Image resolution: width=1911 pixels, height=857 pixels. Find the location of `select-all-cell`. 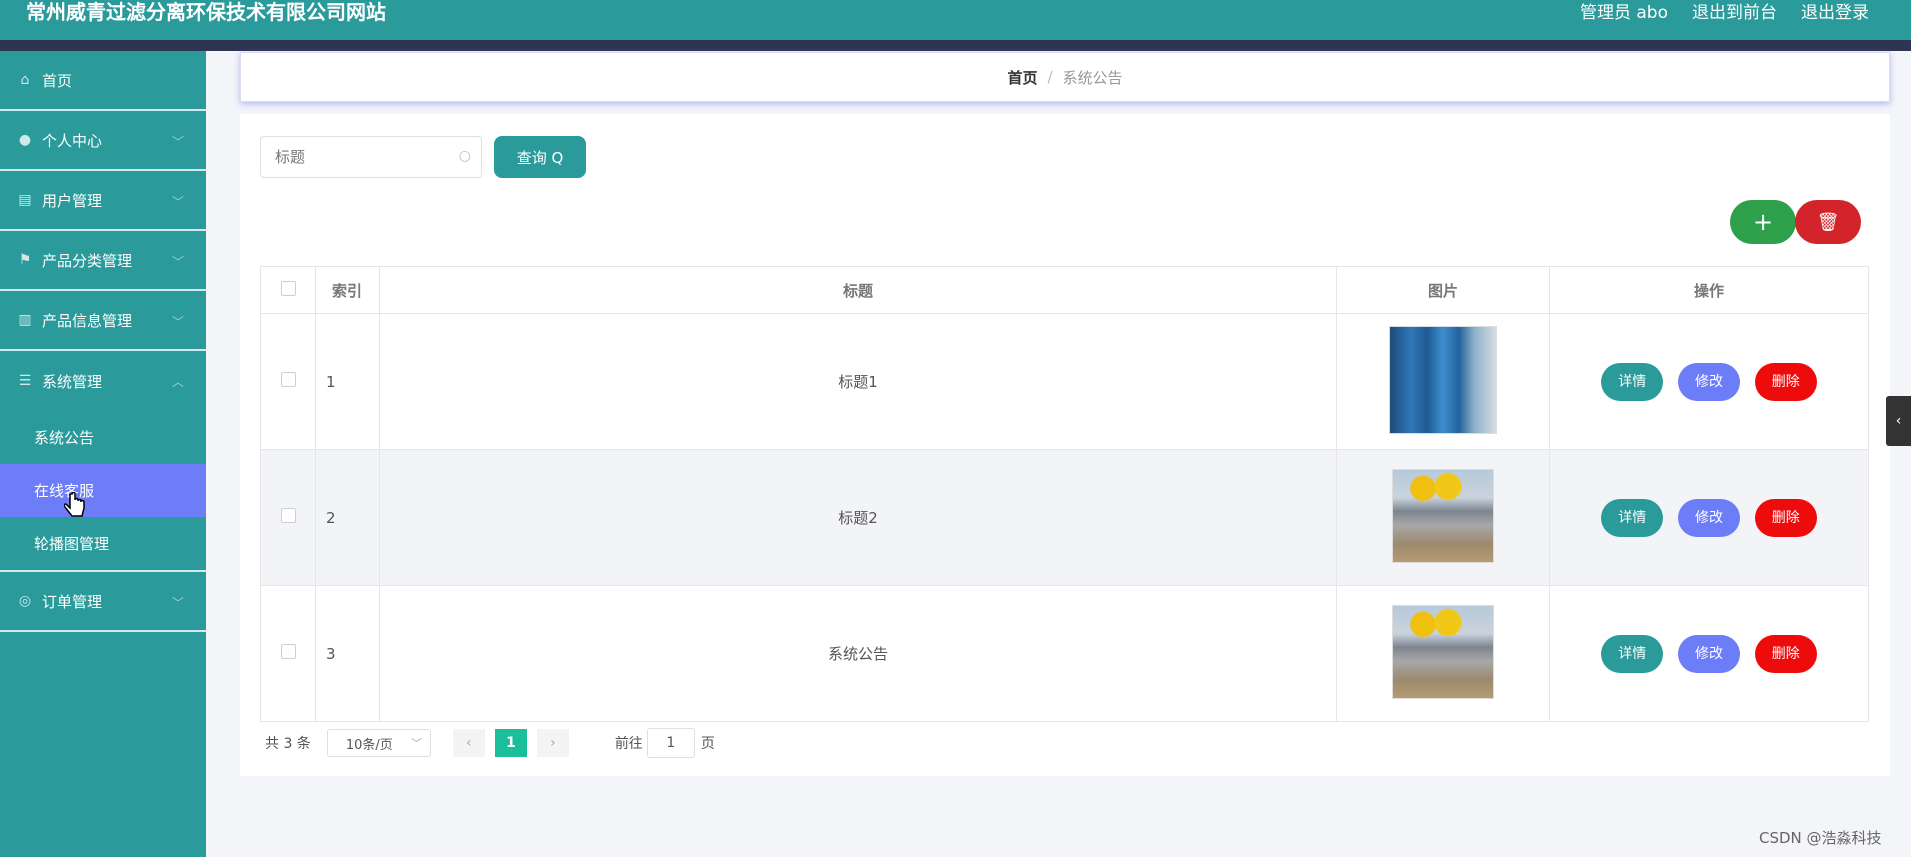

select-all-cell is located at coordinates (288, 290).